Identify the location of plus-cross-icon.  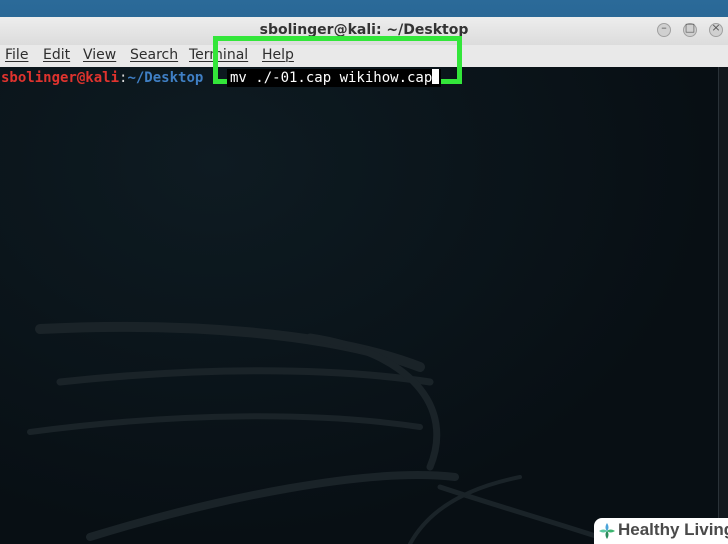
(607, 531).